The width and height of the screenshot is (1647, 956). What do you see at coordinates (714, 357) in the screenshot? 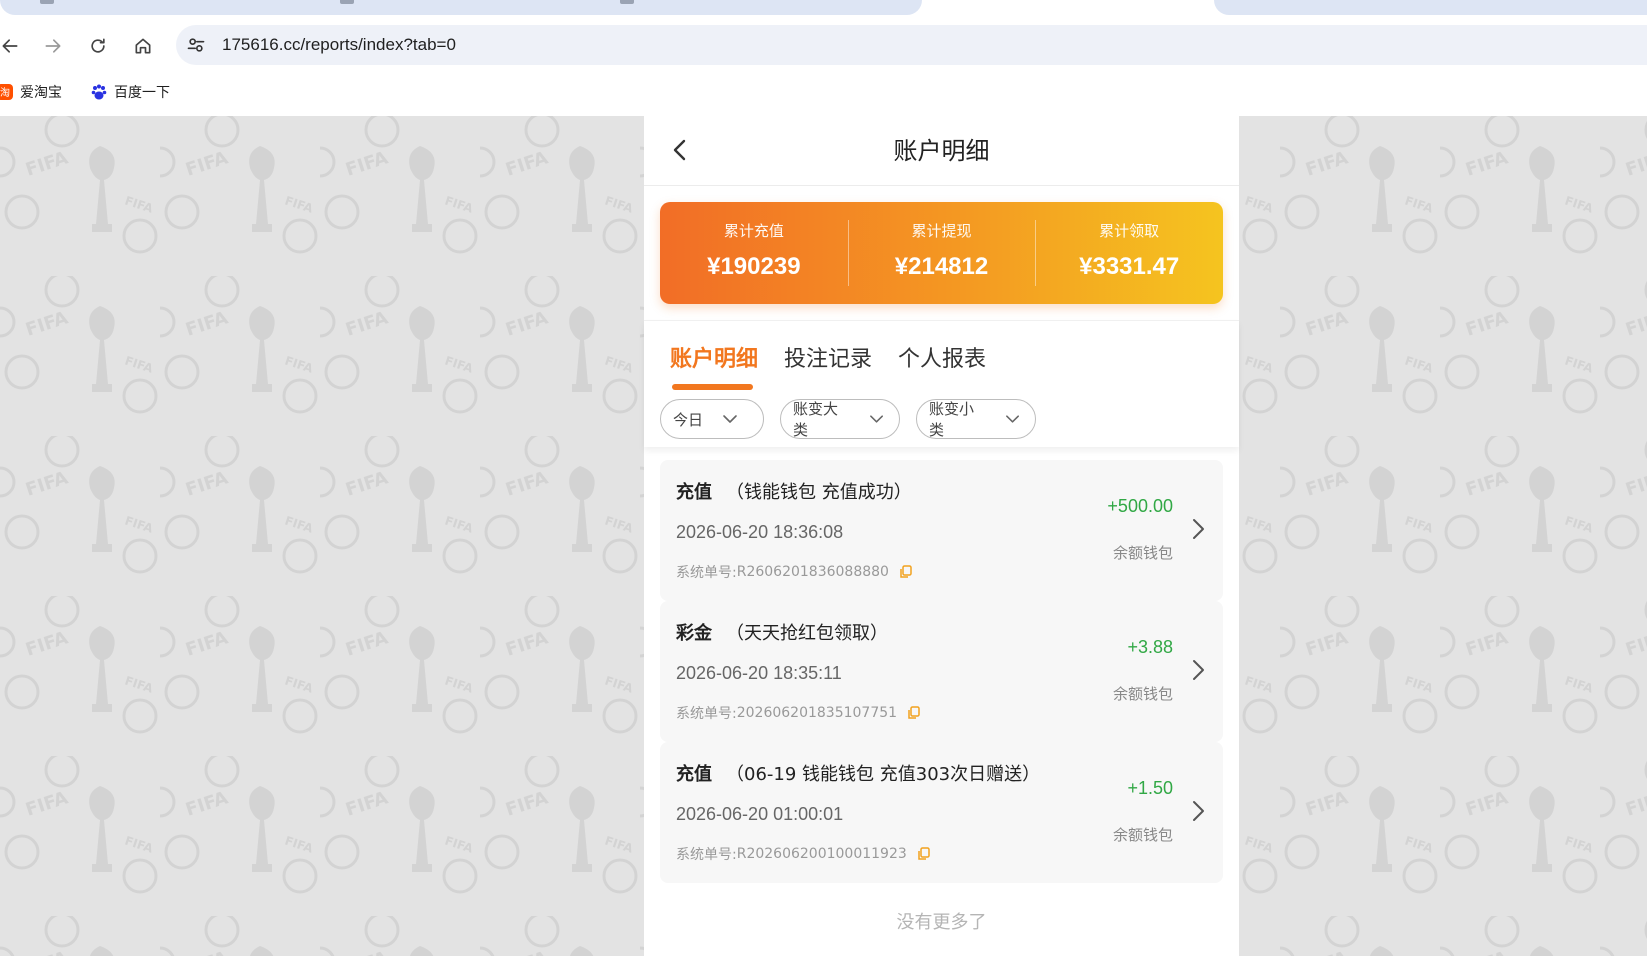
I see `tab-account-details: 账户明细` at bounding box center [714, 357].